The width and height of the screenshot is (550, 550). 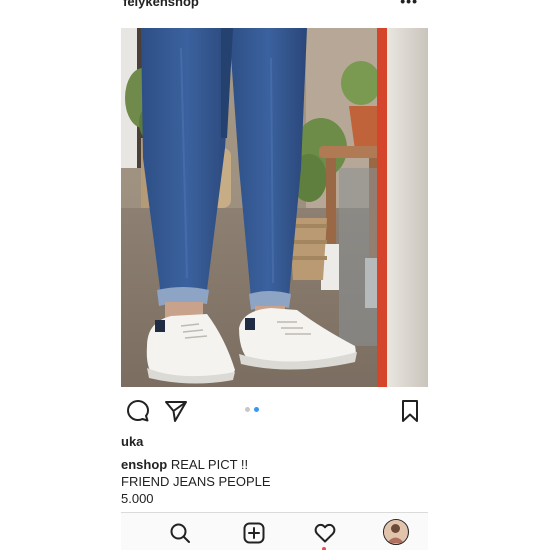 What do you see at coordinates (144, 464) in the screenshot?
I see `caption-username: enshop` at bounding box center [144, 464].